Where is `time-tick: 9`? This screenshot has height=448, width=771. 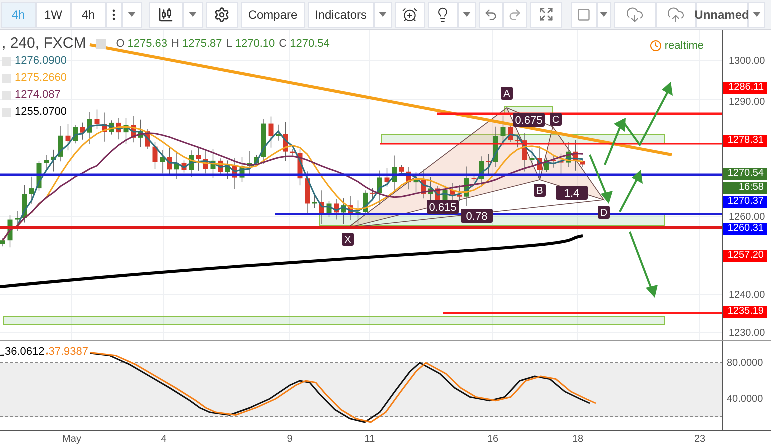 time-tick: 9 is located at coordinates (290, 440).